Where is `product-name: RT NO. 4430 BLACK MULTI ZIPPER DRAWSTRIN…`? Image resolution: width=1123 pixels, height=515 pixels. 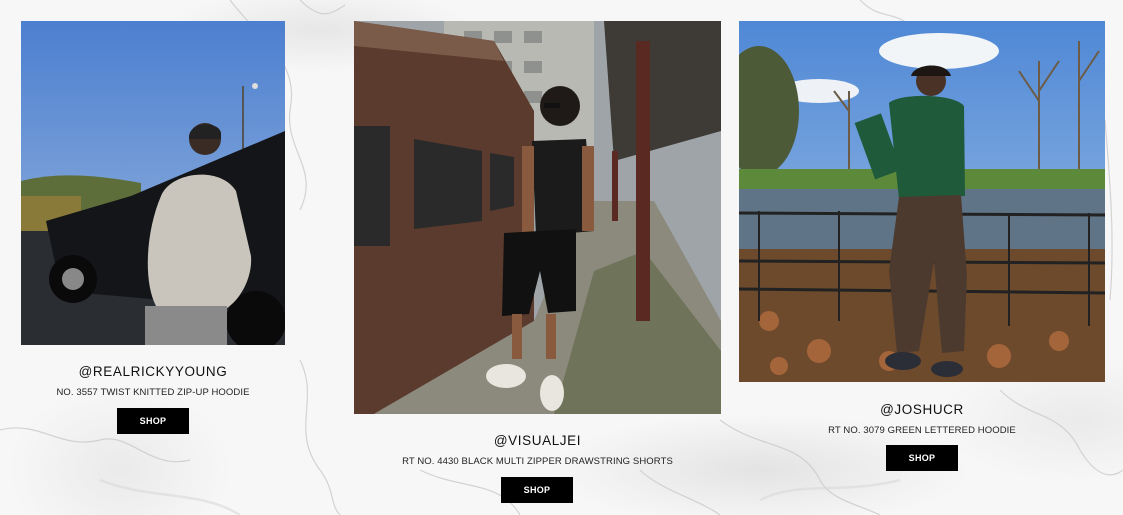 product-name: RT NO. 4430 BLACK MULTI ZIPPER DRAWSTRIN… is located at coordinates (537, 461).